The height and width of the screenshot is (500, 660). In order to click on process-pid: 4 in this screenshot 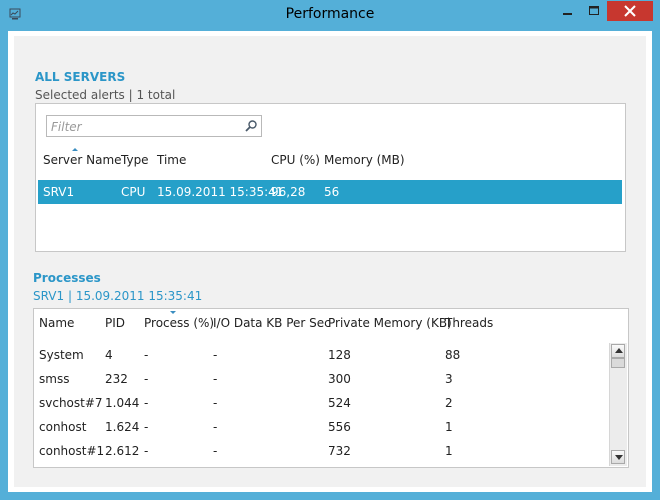, I will do `click(109, 355)`.